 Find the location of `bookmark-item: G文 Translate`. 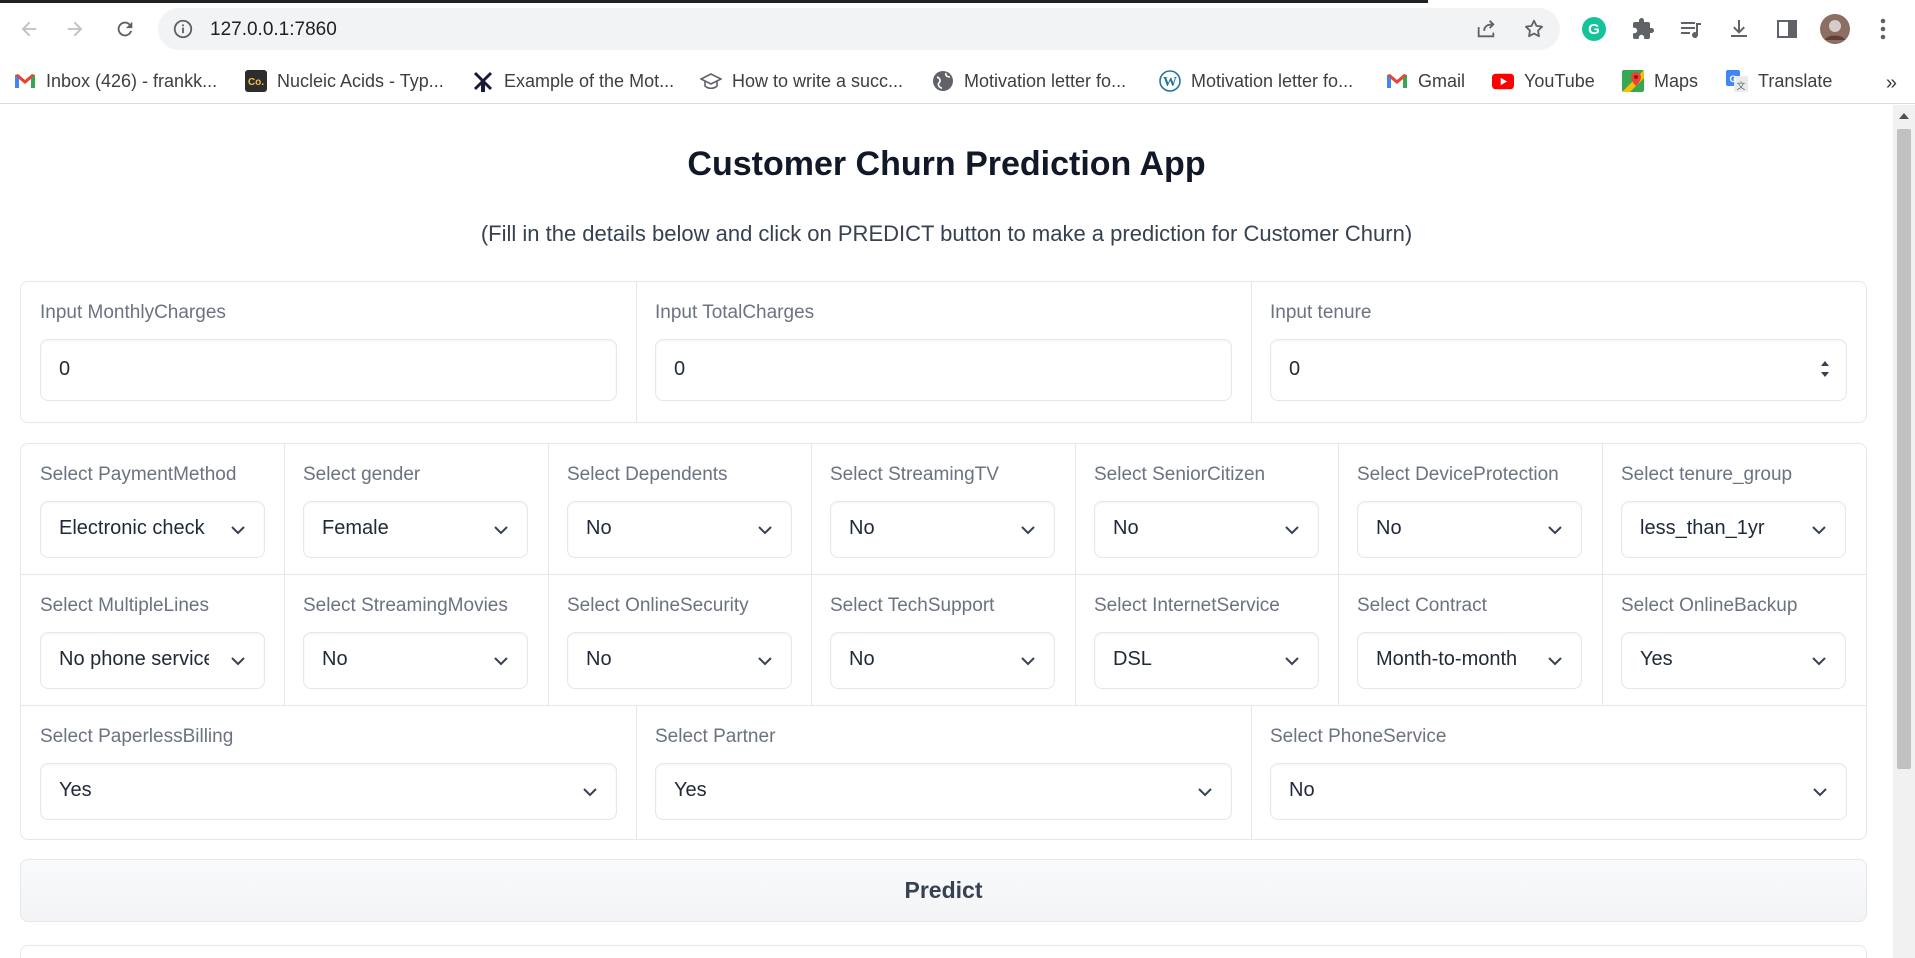

bookmark-item: G文 Translate is located at coordinates (1779, 81).